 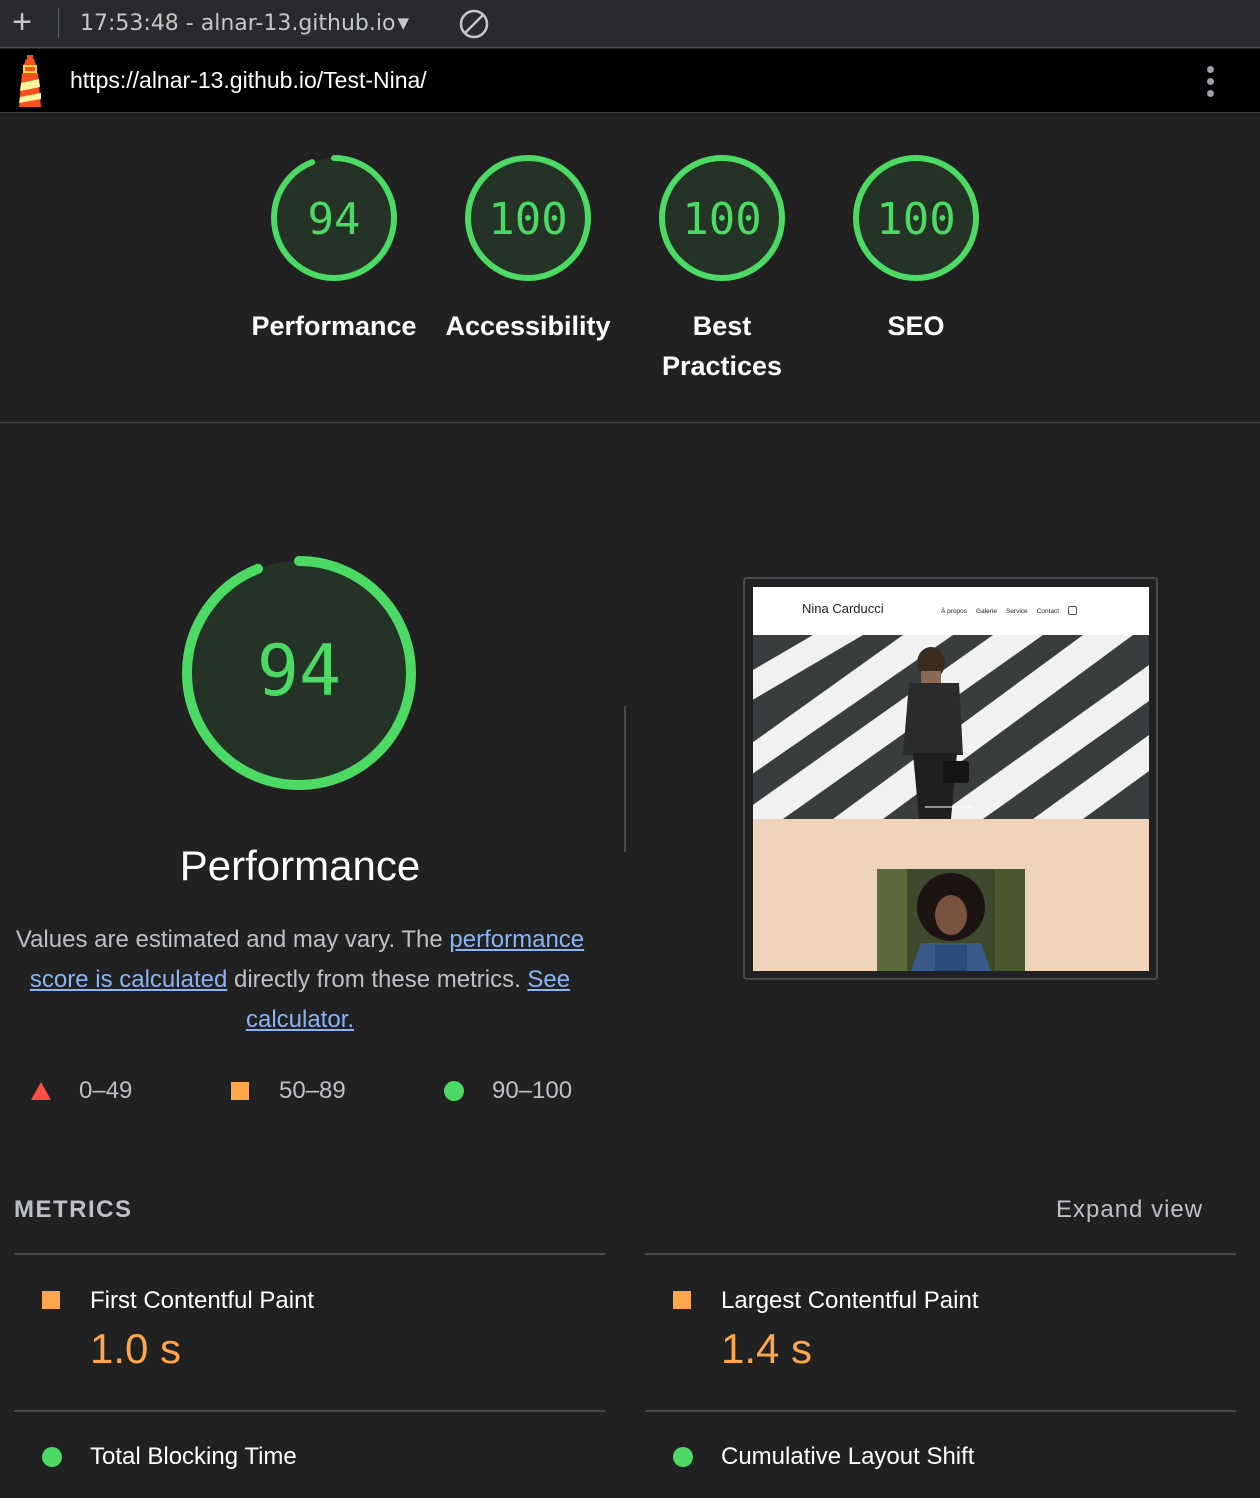 I want to click on url-bar: https://alnar-13.github.io/Test-Nina/, so click(x=630, y=81).